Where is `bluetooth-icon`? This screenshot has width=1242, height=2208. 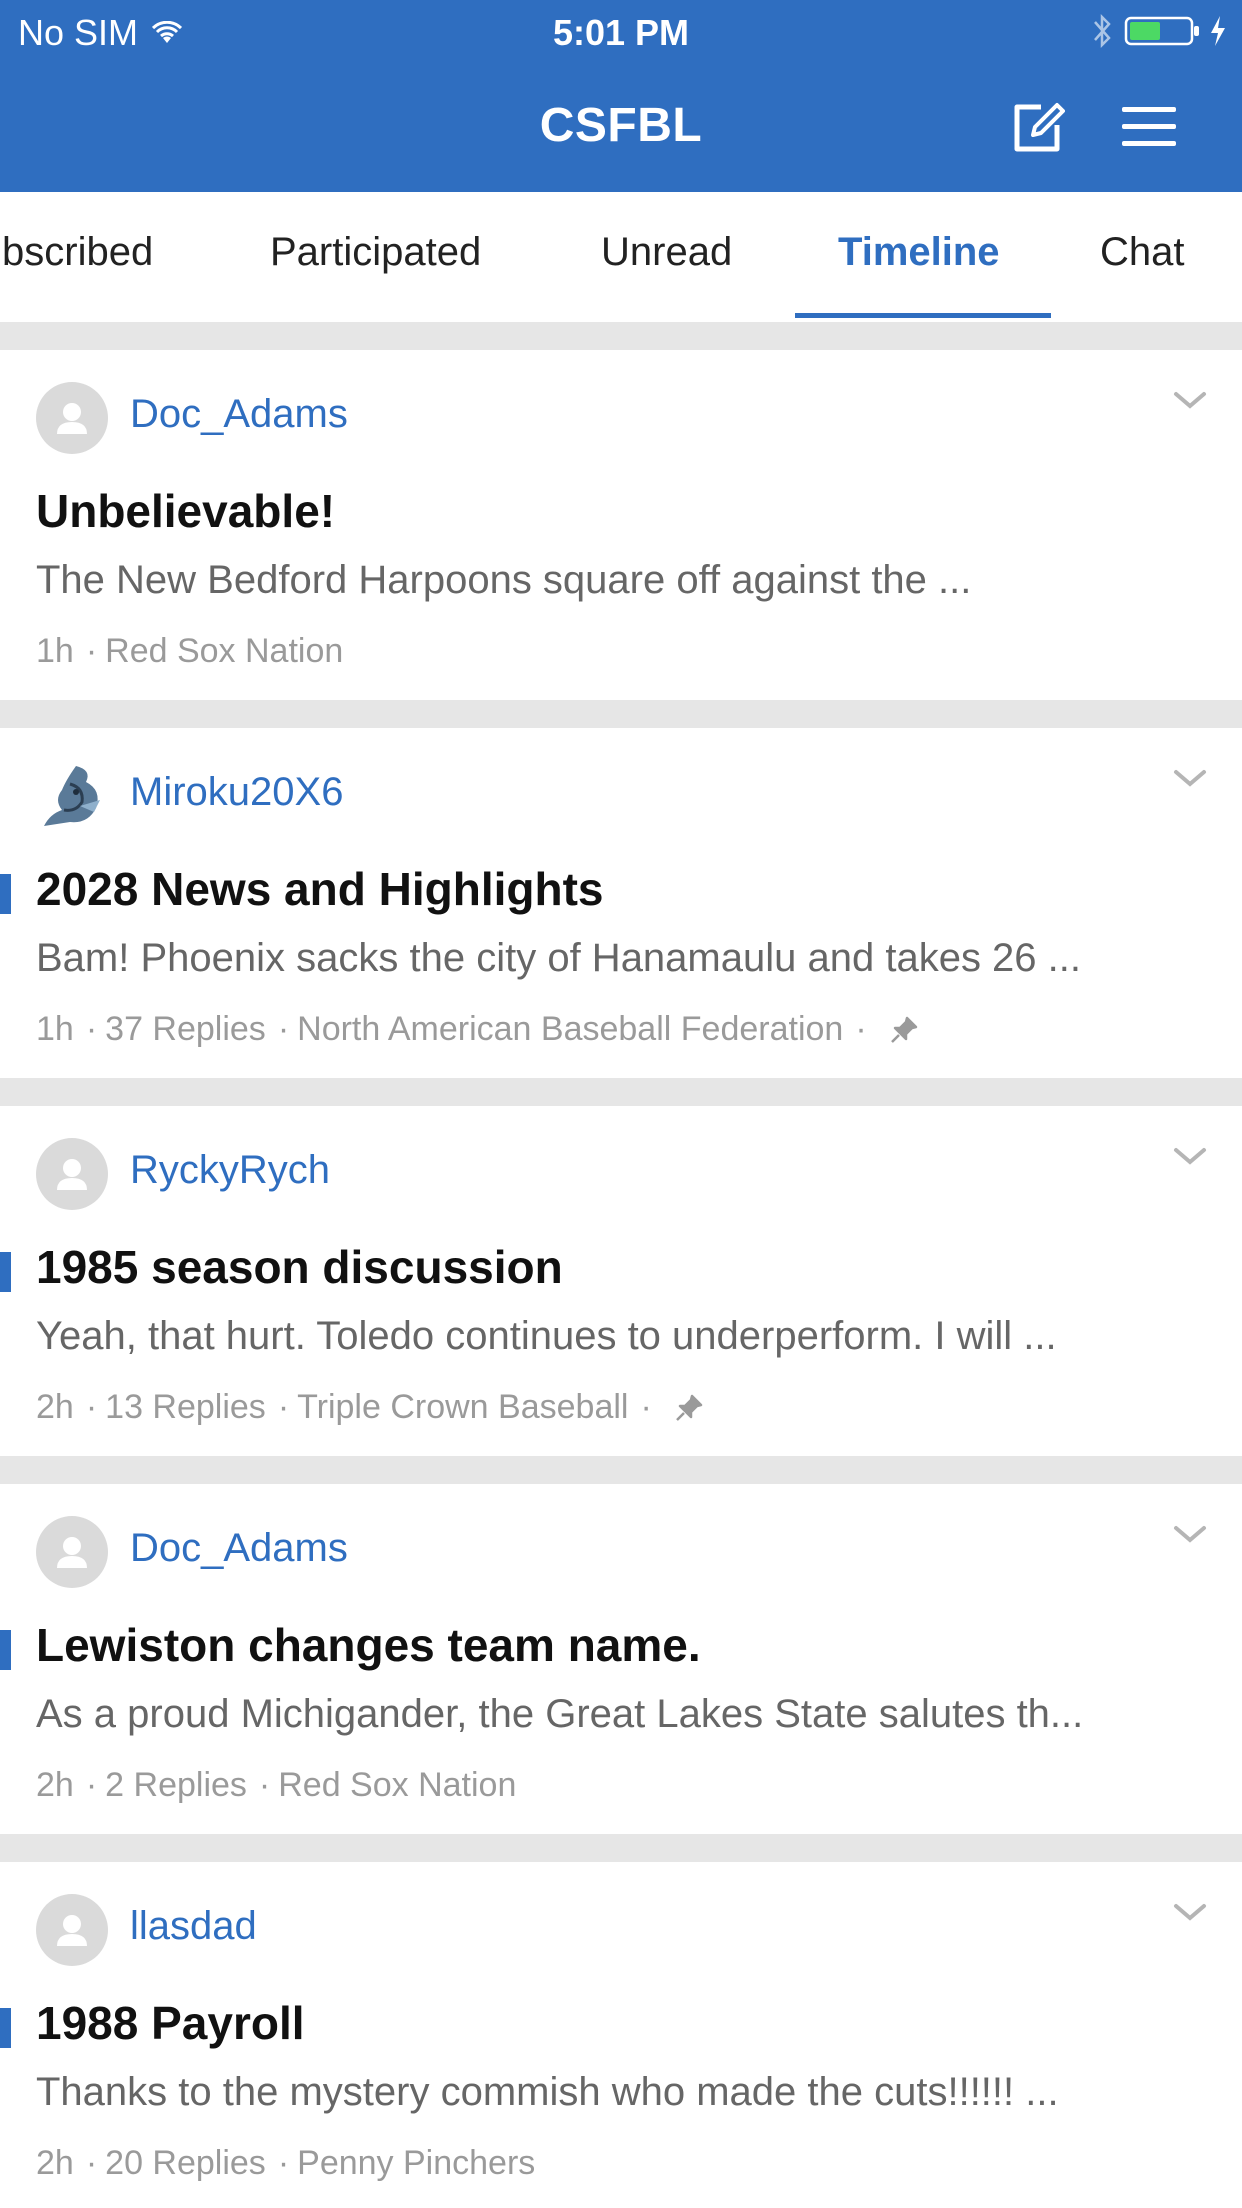 bluetooth-icon is located at coordinates (1102, 31).